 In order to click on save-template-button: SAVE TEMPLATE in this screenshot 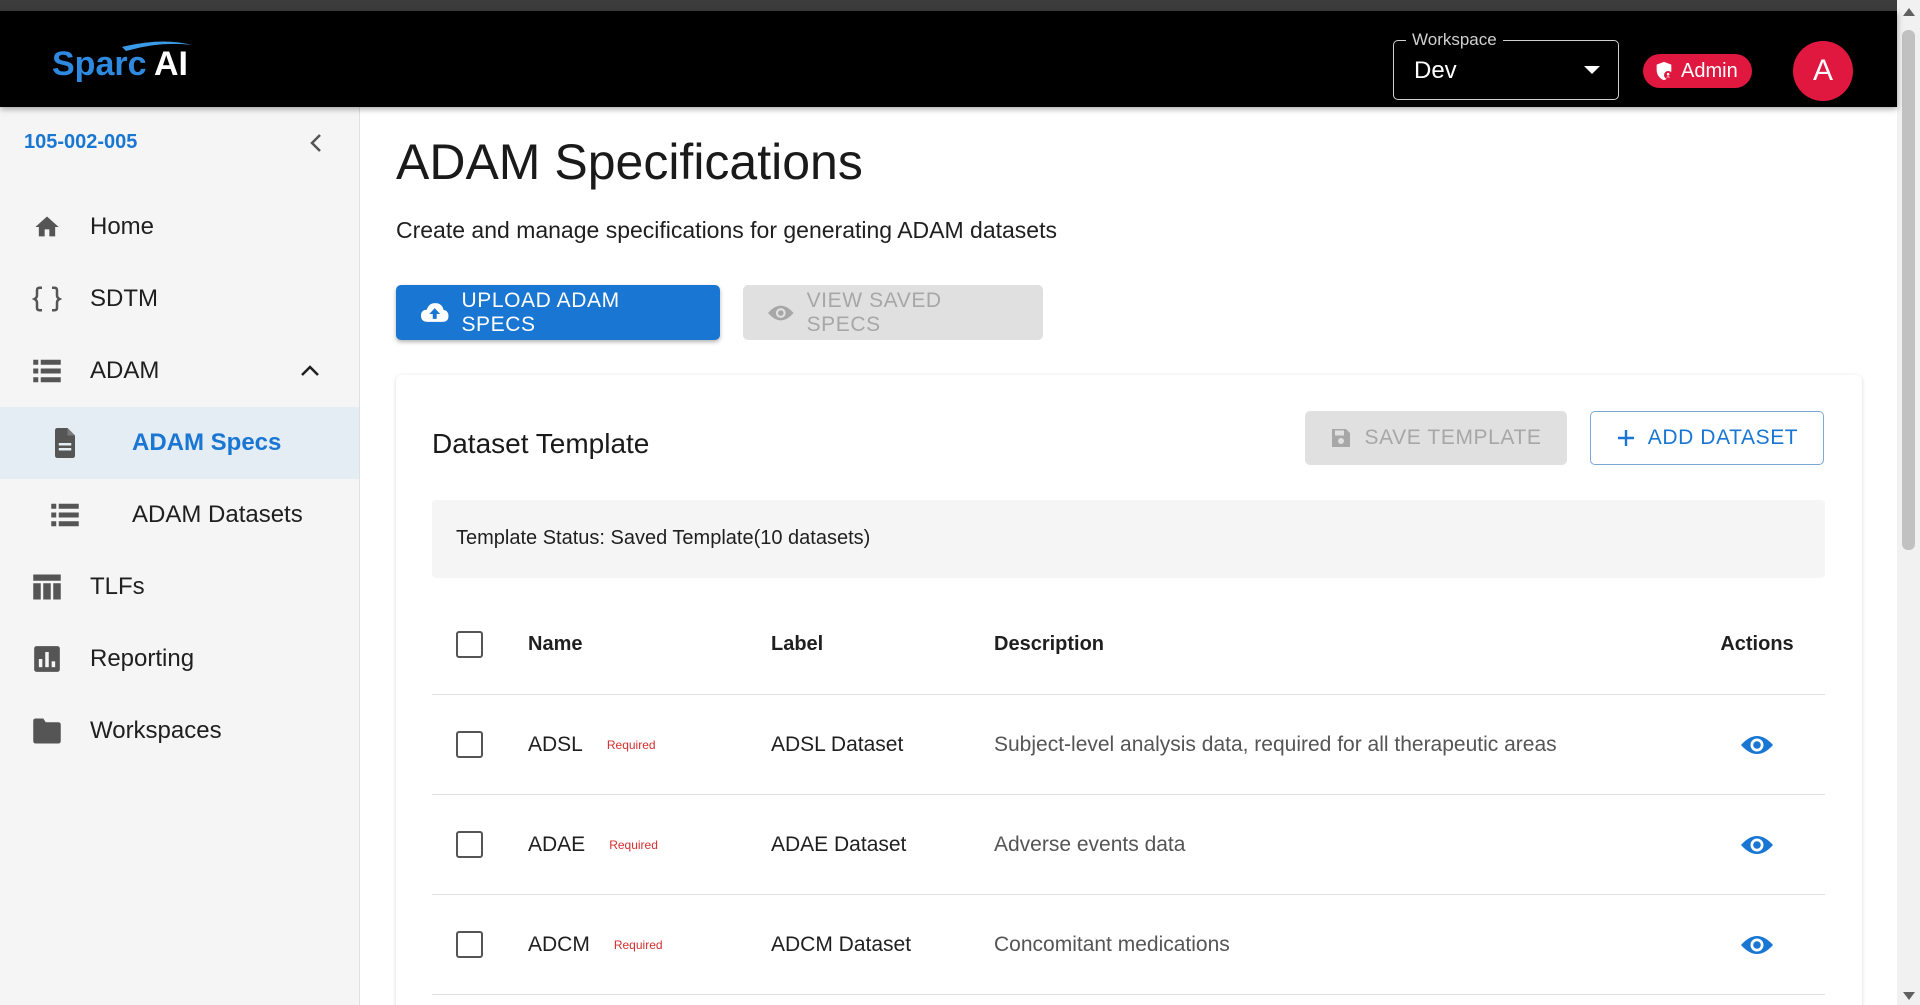, I will do `click(1436, 438)`.